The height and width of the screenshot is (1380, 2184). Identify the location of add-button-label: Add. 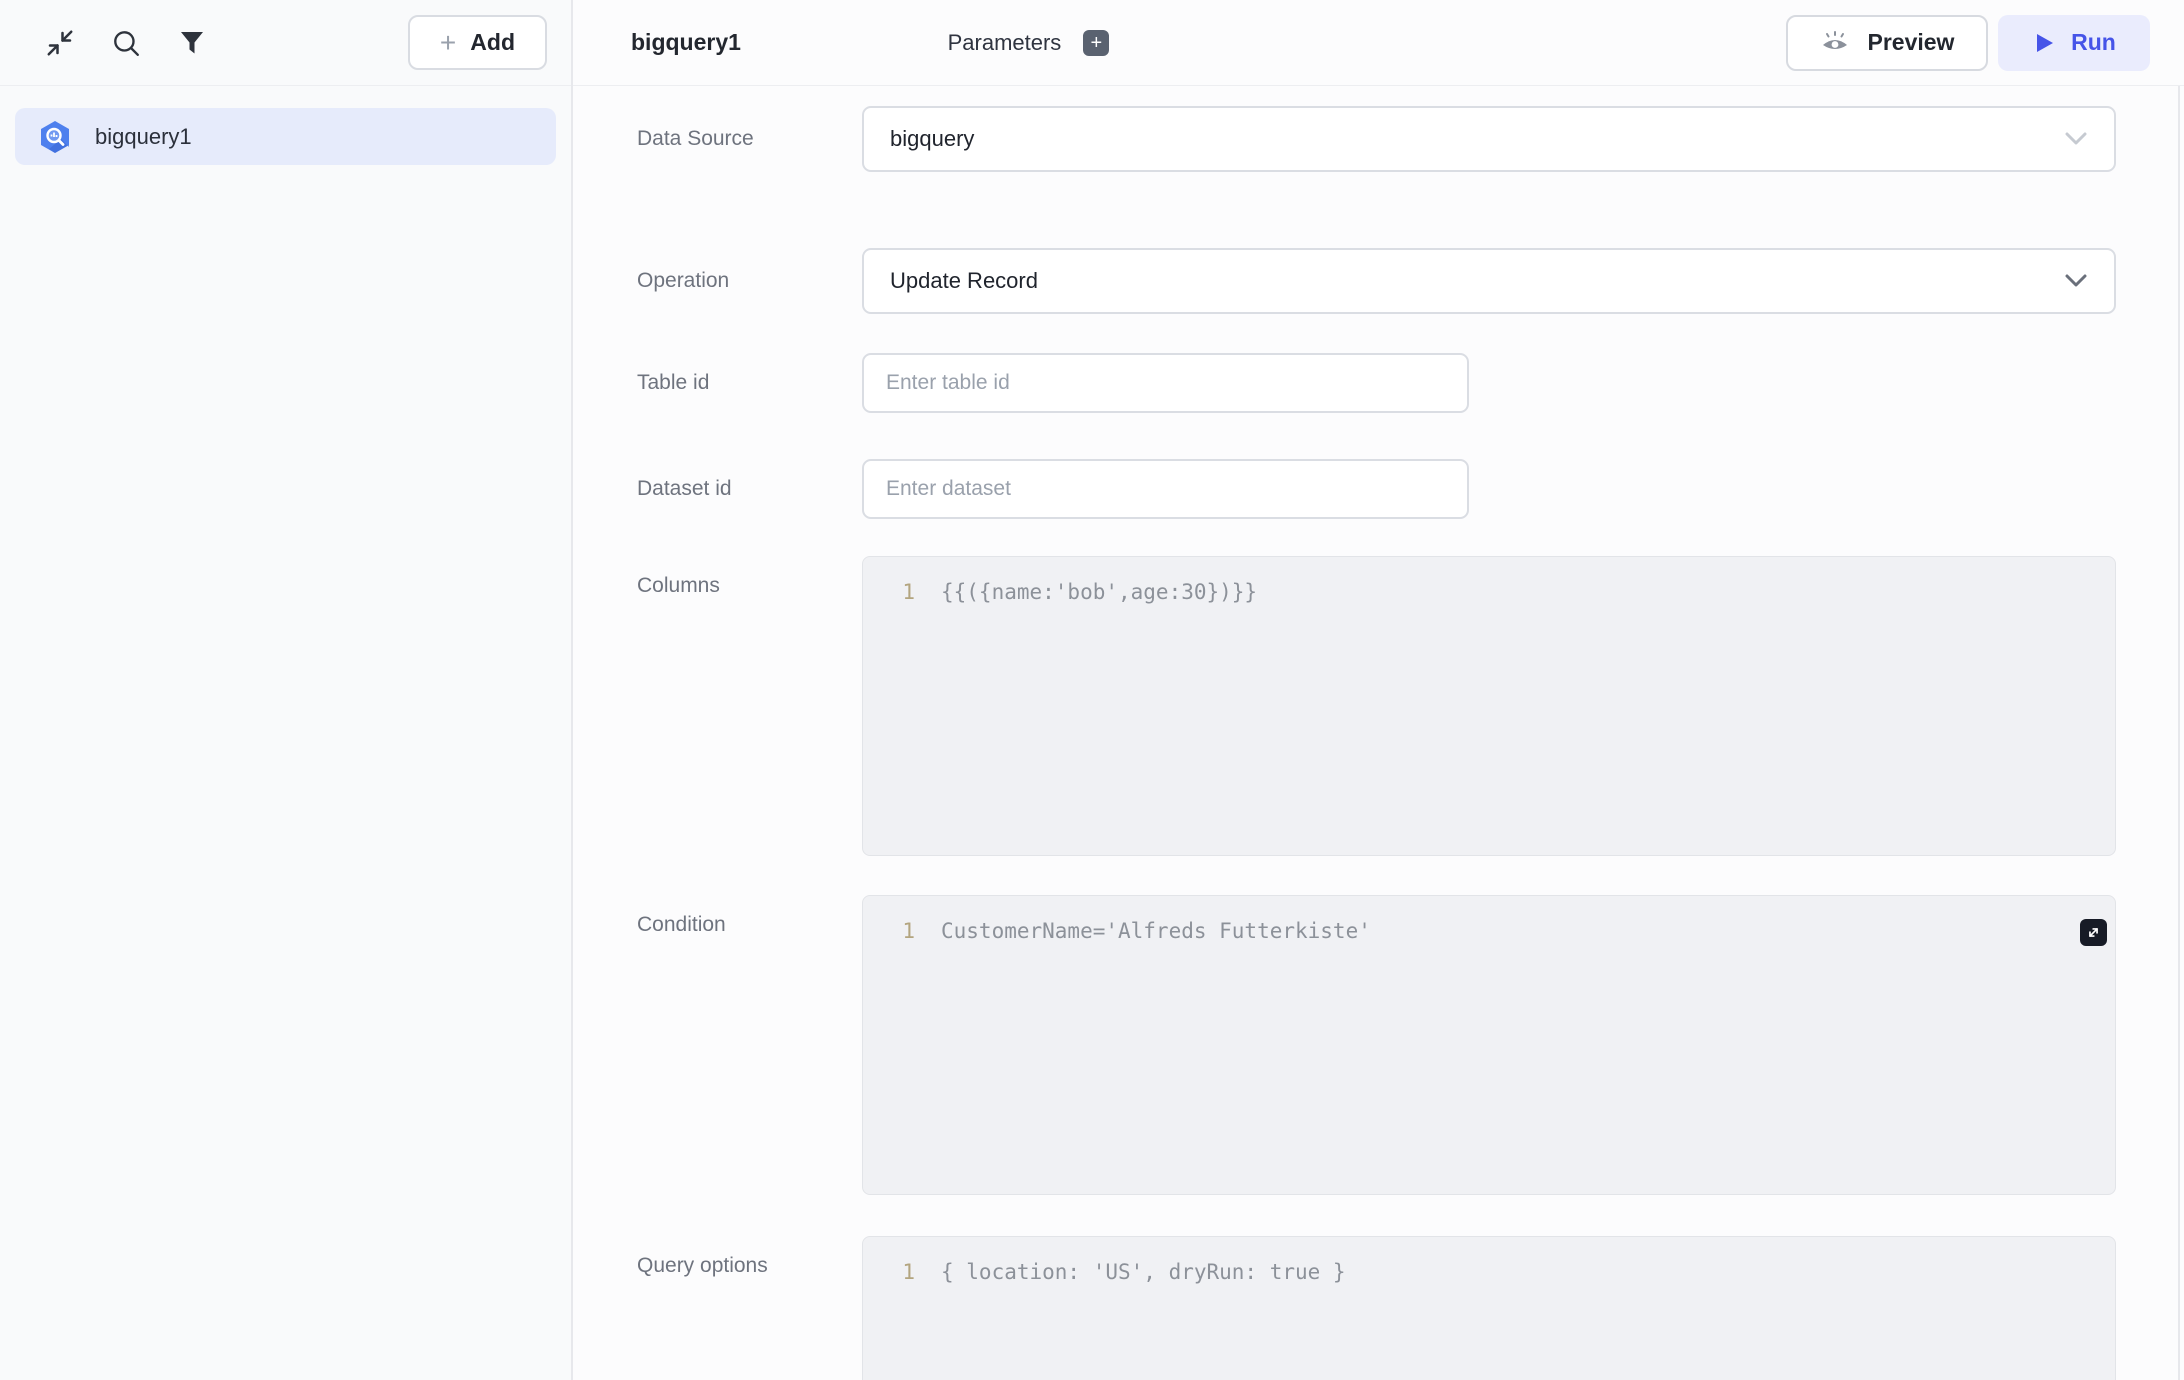
(492, 42).